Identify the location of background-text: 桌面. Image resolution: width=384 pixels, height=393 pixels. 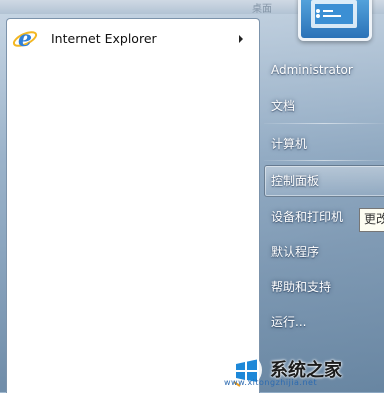
(262, 9).